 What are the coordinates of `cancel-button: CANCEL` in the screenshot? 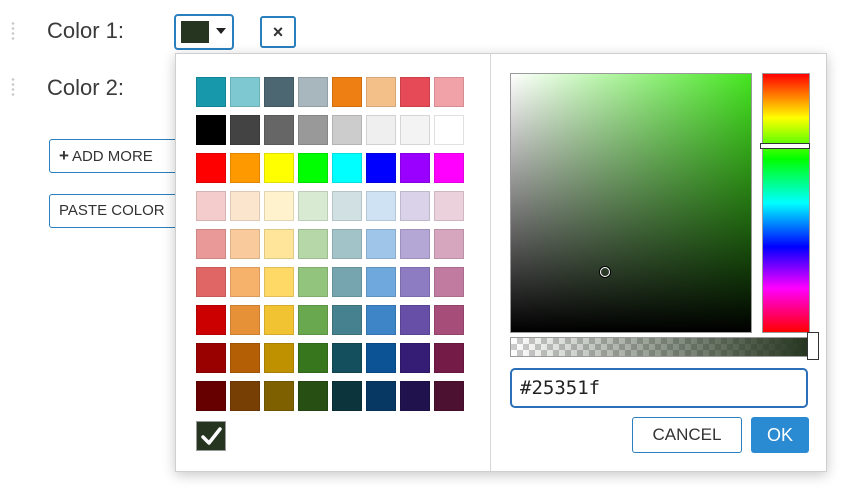 It's located at (687, 435).